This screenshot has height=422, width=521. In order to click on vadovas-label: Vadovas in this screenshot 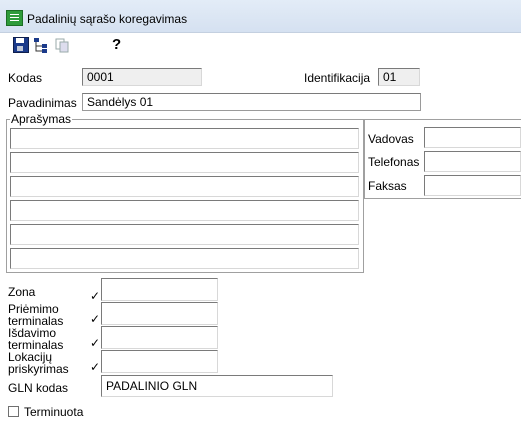, I will do `click(391, 139)`.